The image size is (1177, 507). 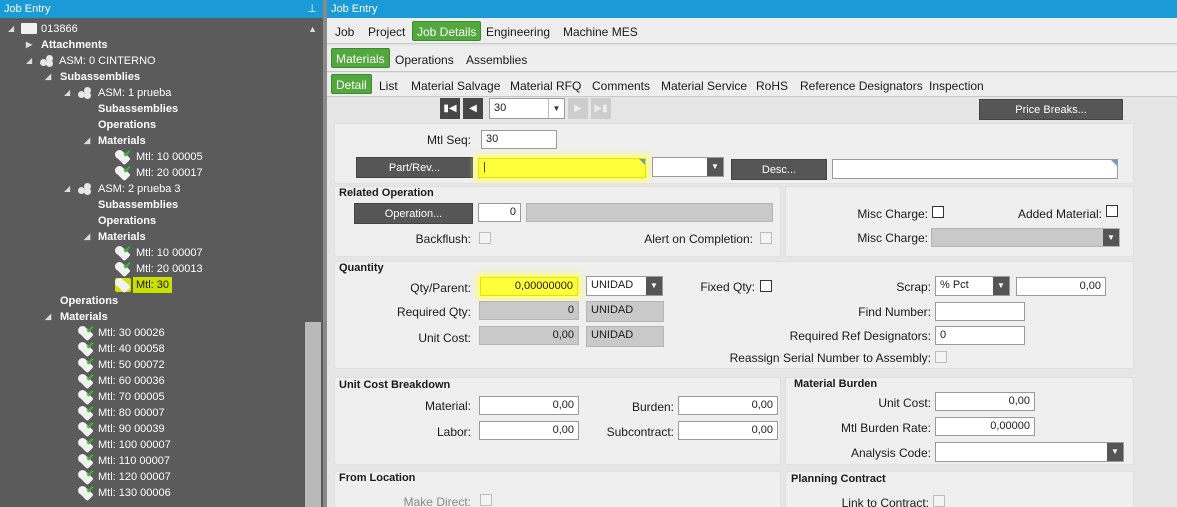 I want to click on tab-inspection: Inspection, so click(x=956, y=86).